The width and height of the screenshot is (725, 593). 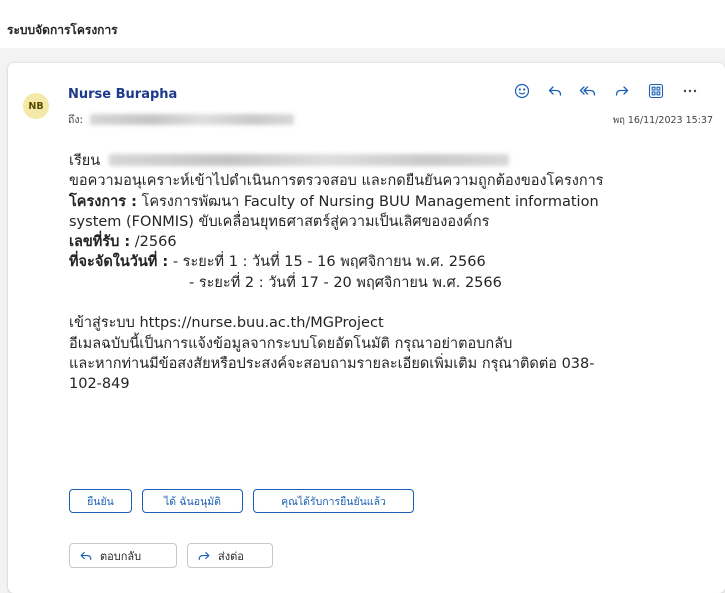 What do you see at coordinates (192, 501) in the screenshot?
I see `approve-button: ได้ ฉันอนุมัติ` at bounding box center [192, 501].